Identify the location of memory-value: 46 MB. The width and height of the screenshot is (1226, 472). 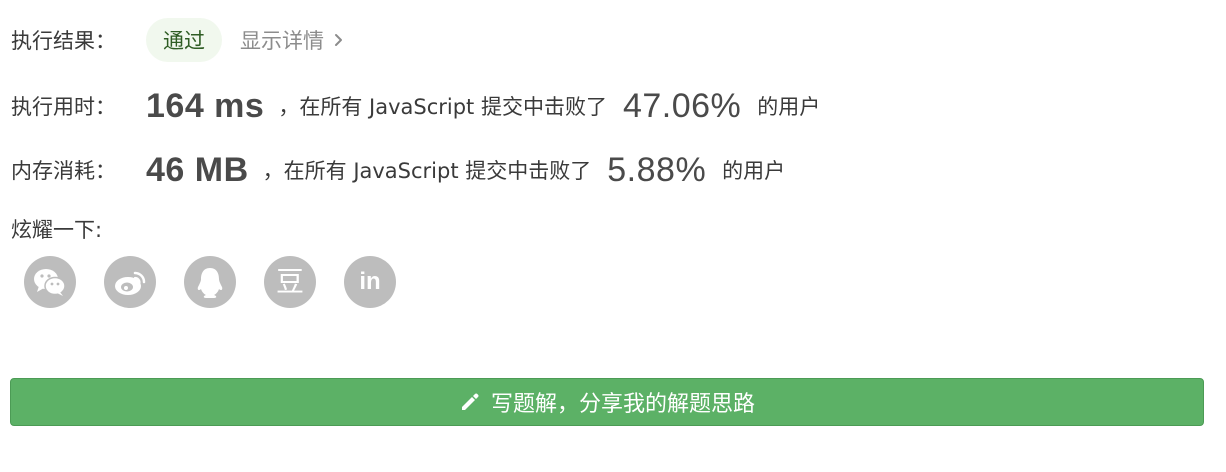
(197, 169).